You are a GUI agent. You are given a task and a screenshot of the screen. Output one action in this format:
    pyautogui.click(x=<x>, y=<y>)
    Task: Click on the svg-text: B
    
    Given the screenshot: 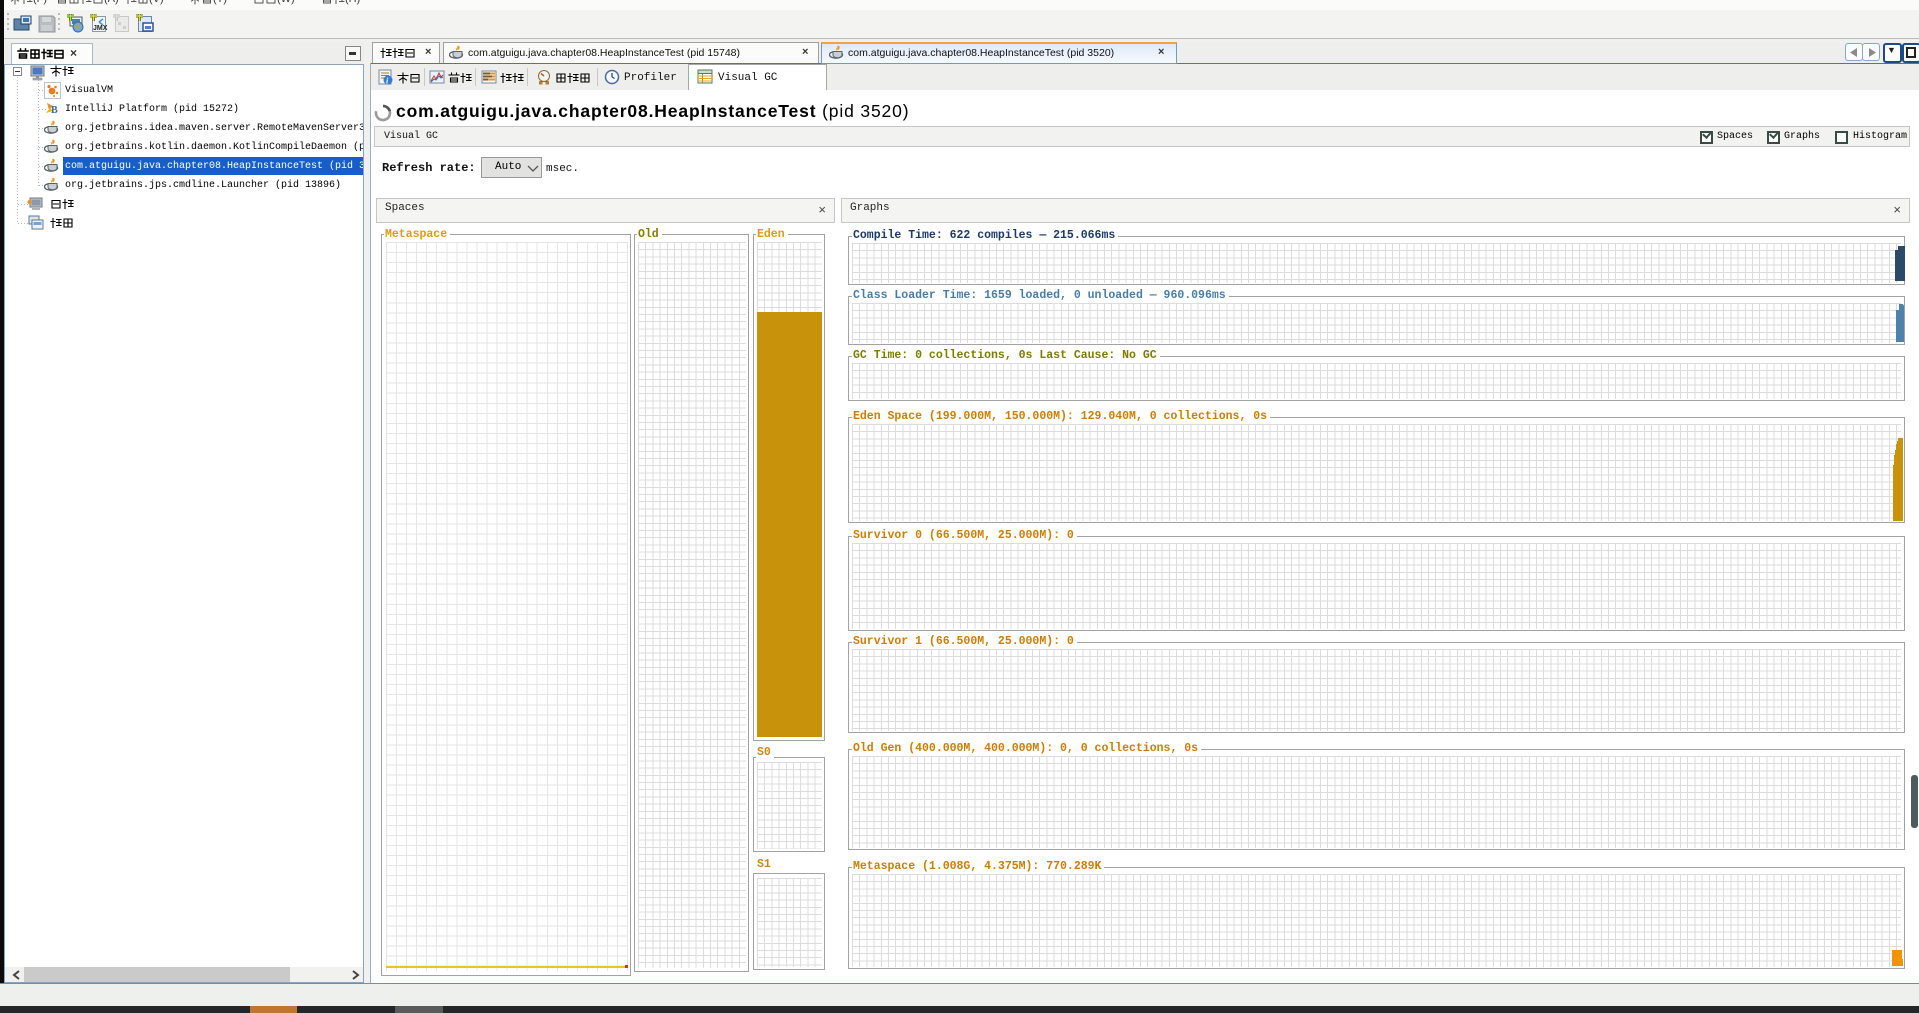 What is the action you would take?
    pyautogui.click(x=54, y=110)
    